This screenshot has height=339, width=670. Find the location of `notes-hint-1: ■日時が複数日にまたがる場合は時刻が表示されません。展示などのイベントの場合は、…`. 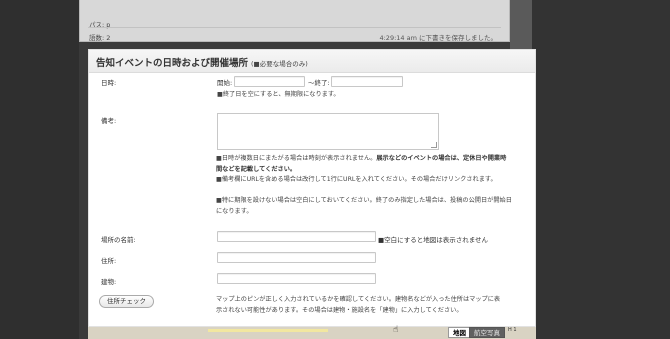

notes-hint-1: ■日時が複数日にまたがる場合は時刻が表示されません。展示などのイベントの場合は、… is located at coordinates (364, 164).